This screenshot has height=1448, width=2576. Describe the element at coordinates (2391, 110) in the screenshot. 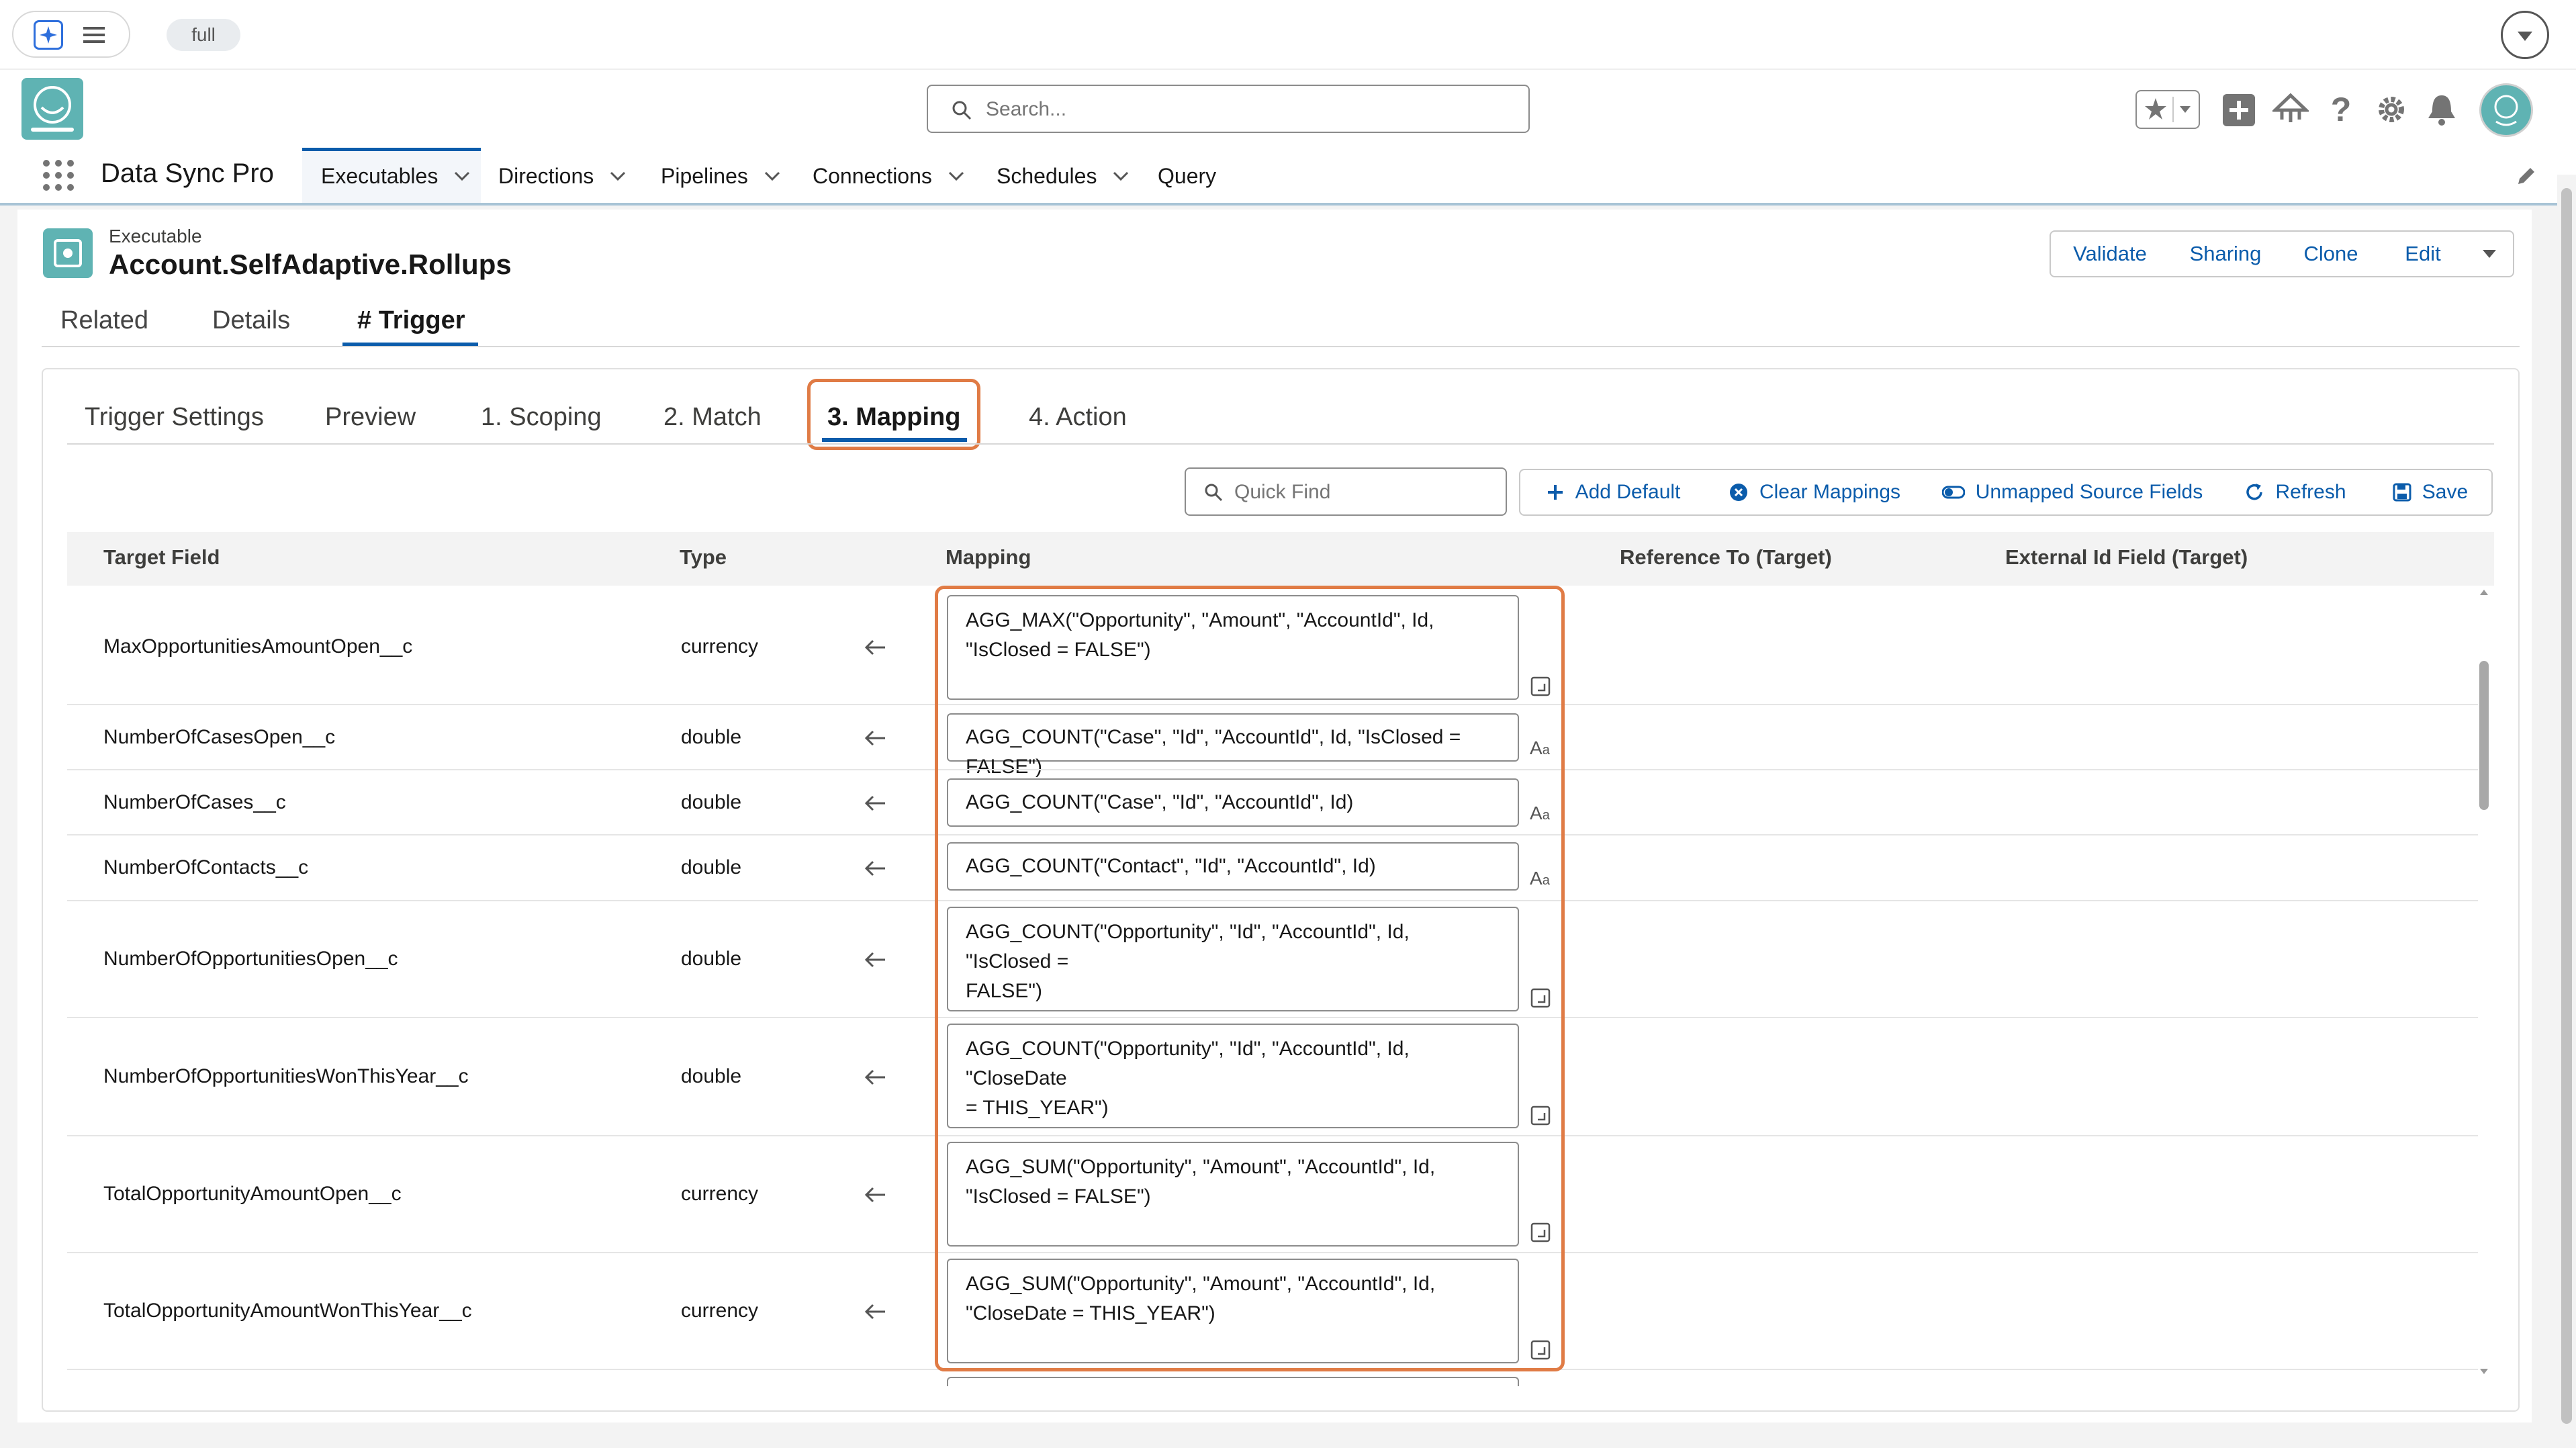

I see `gear-icon` at that location.